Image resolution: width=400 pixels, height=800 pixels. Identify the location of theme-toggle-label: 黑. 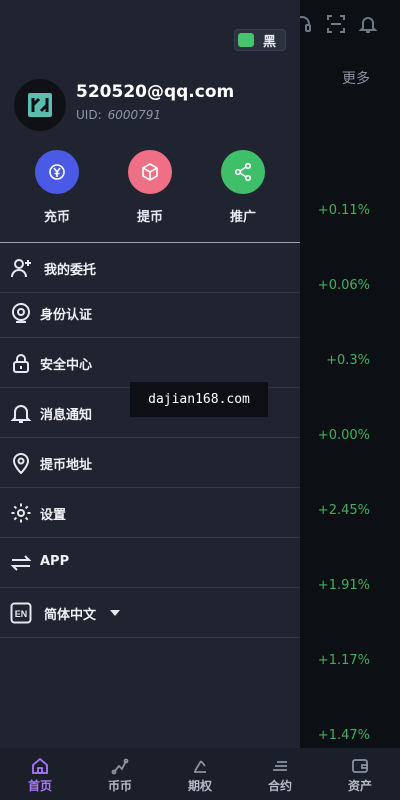
(270, 42).